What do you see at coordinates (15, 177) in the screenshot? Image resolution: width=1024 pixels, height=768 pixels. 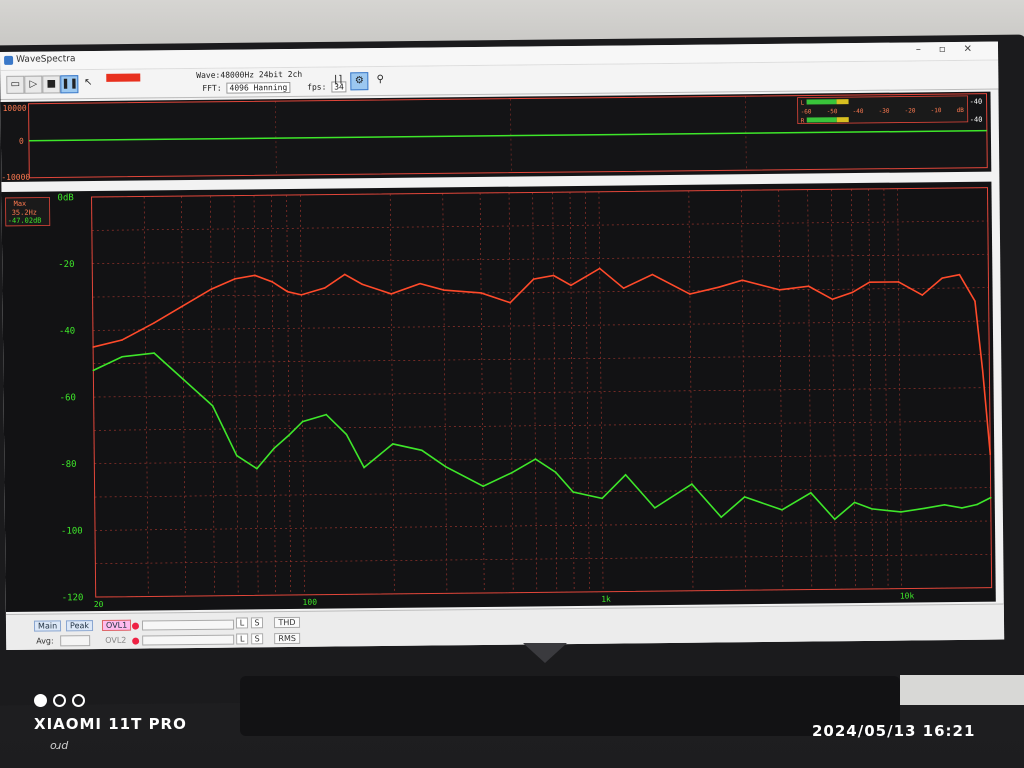 I see `wave-y-bottom: -10000` at bounding box center [15, 177].